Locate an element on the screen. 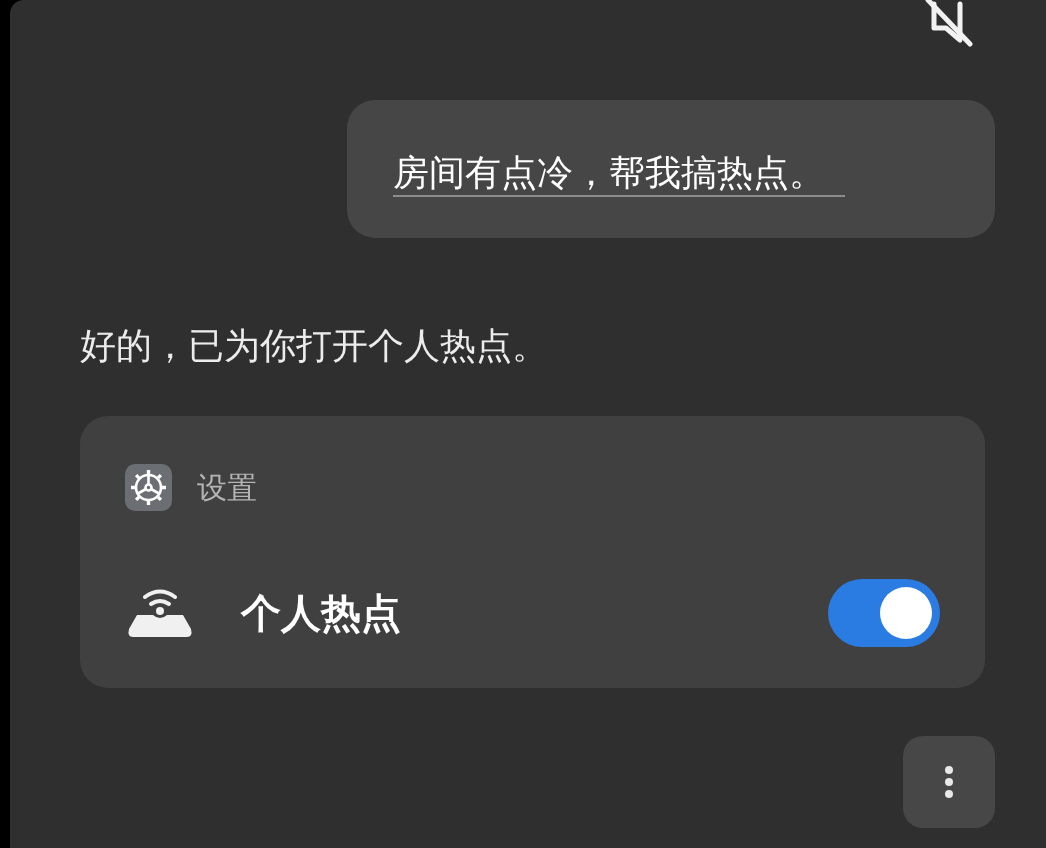  more-button is located at coordinates (949, 782).